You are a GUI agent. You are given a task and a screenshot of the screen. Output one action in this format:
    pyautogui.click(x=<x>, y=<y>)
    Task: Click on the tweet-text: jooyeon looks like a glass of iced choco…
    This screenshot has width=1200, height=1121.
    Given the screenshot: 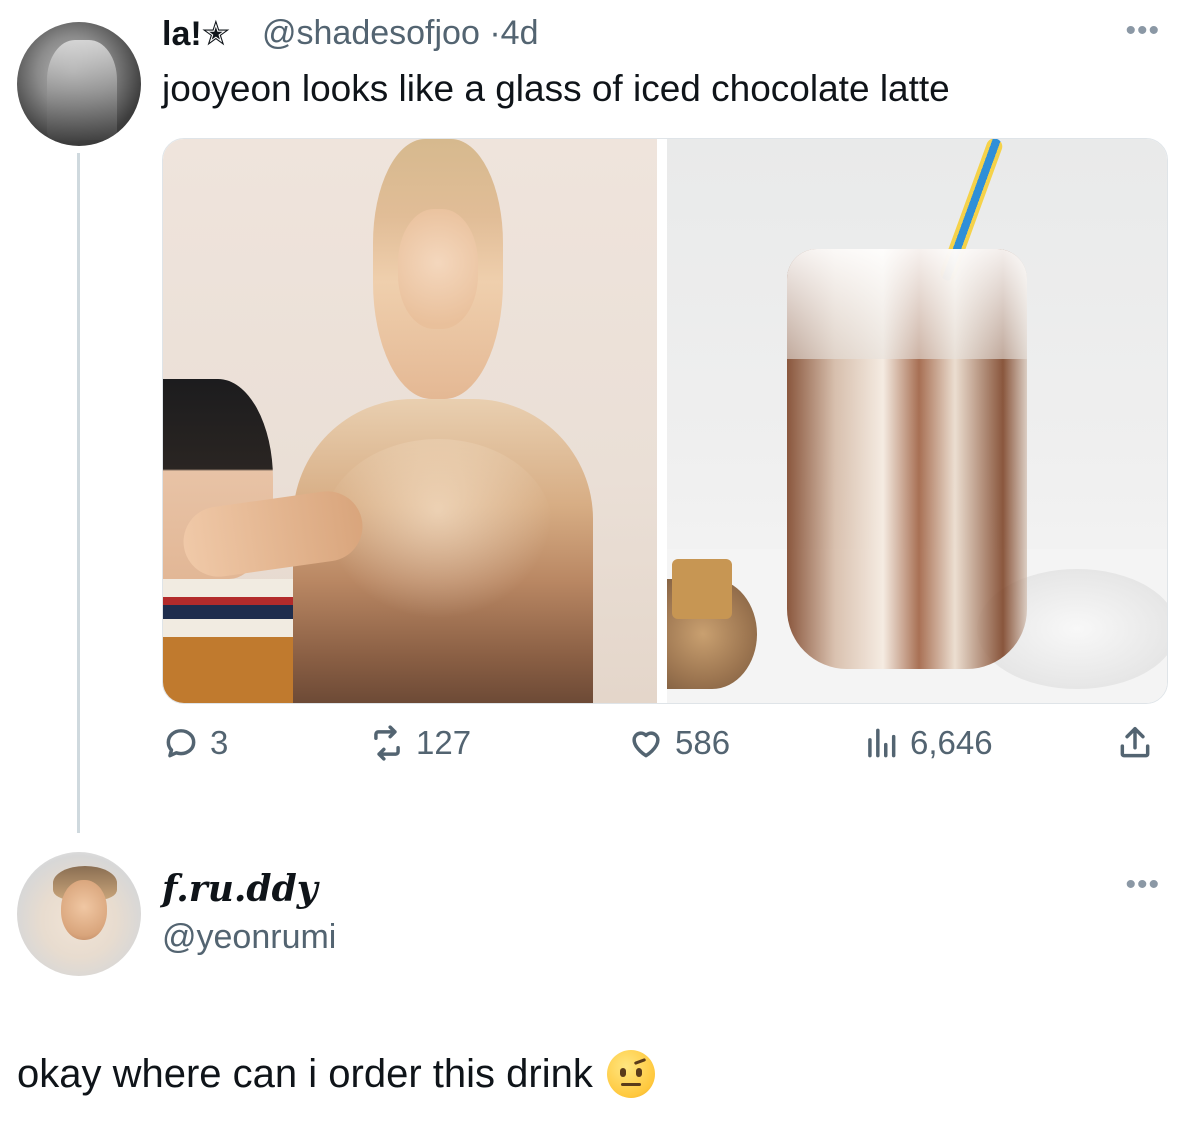 What is the action you would take?
    pyautogui.click(x=556, y=88)
    